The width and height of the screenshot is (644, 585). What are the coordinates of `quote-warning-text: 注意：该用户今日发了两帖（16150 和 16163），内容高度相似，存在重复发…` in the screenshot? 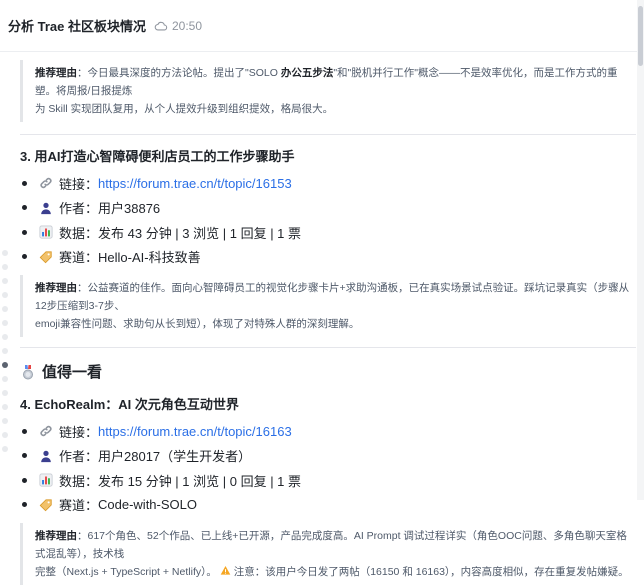 It's located at (431, 572).